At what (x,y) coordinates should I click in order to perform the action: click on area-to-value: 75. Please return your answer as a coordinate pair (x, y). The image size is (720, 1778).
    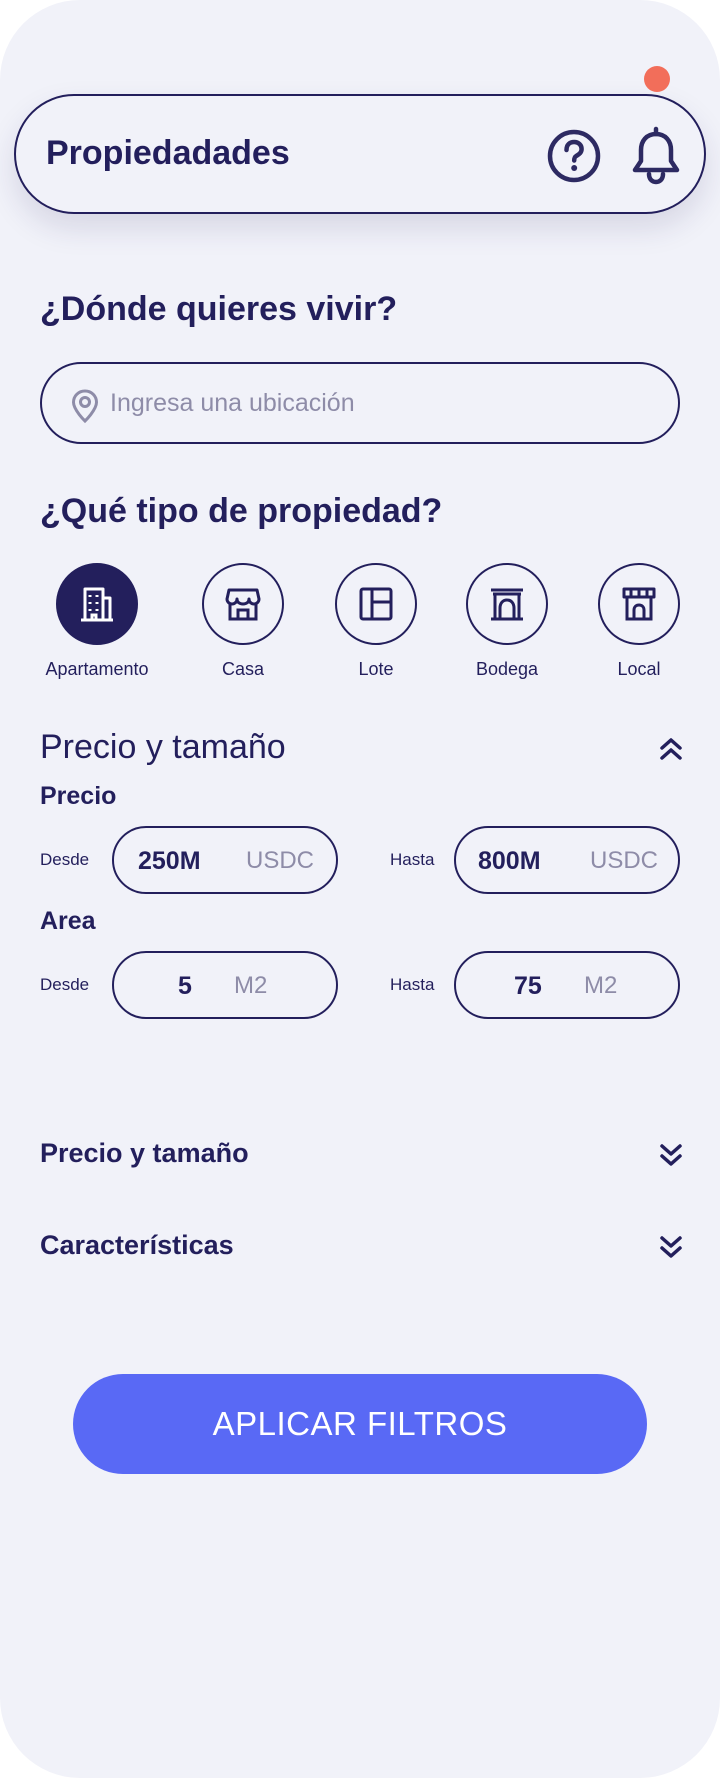
    Looking at the image, I should click on (528, 986).